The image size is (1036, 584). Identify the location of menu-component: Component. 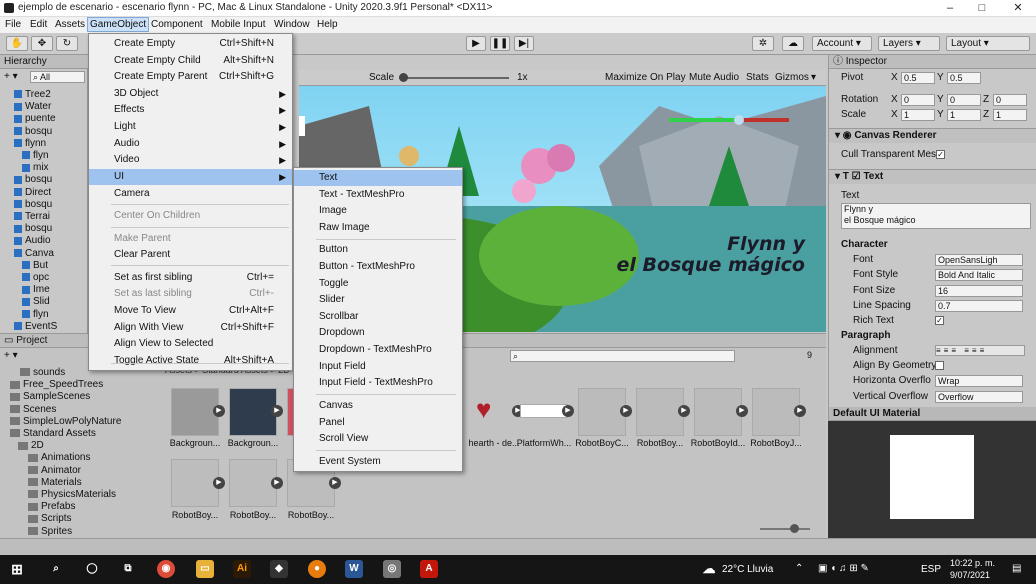
(177, 24).